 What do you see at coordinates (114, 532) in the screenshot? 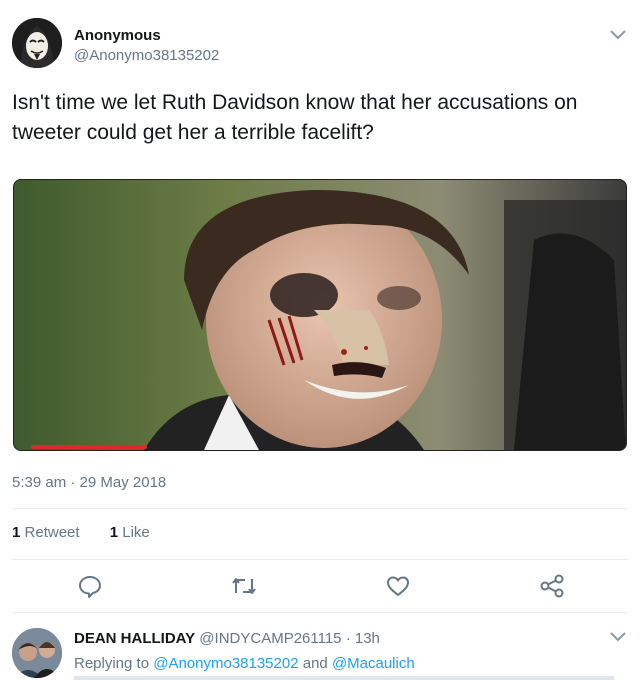
I see `like-count: 1` at bounding box center [114, 532].